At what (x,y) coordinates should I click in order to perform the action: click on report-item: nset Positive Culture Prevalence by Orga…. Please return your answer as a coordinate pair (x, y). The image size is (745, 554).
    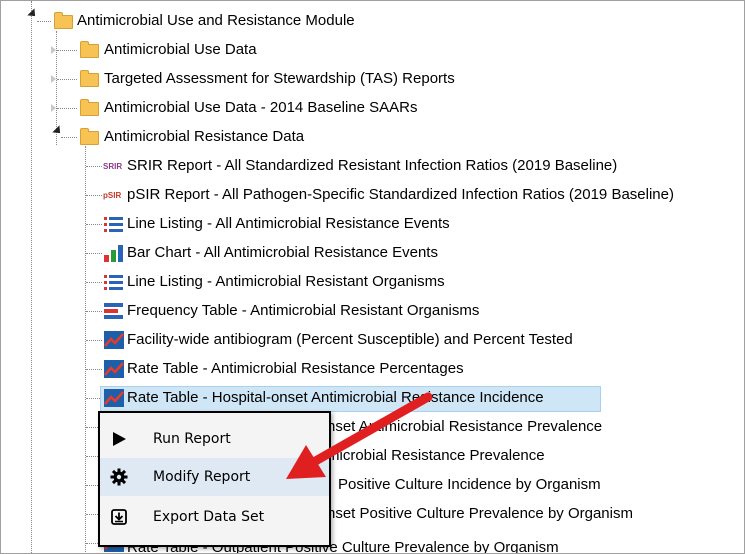
    Looking at the image, I should click on (480, 514).